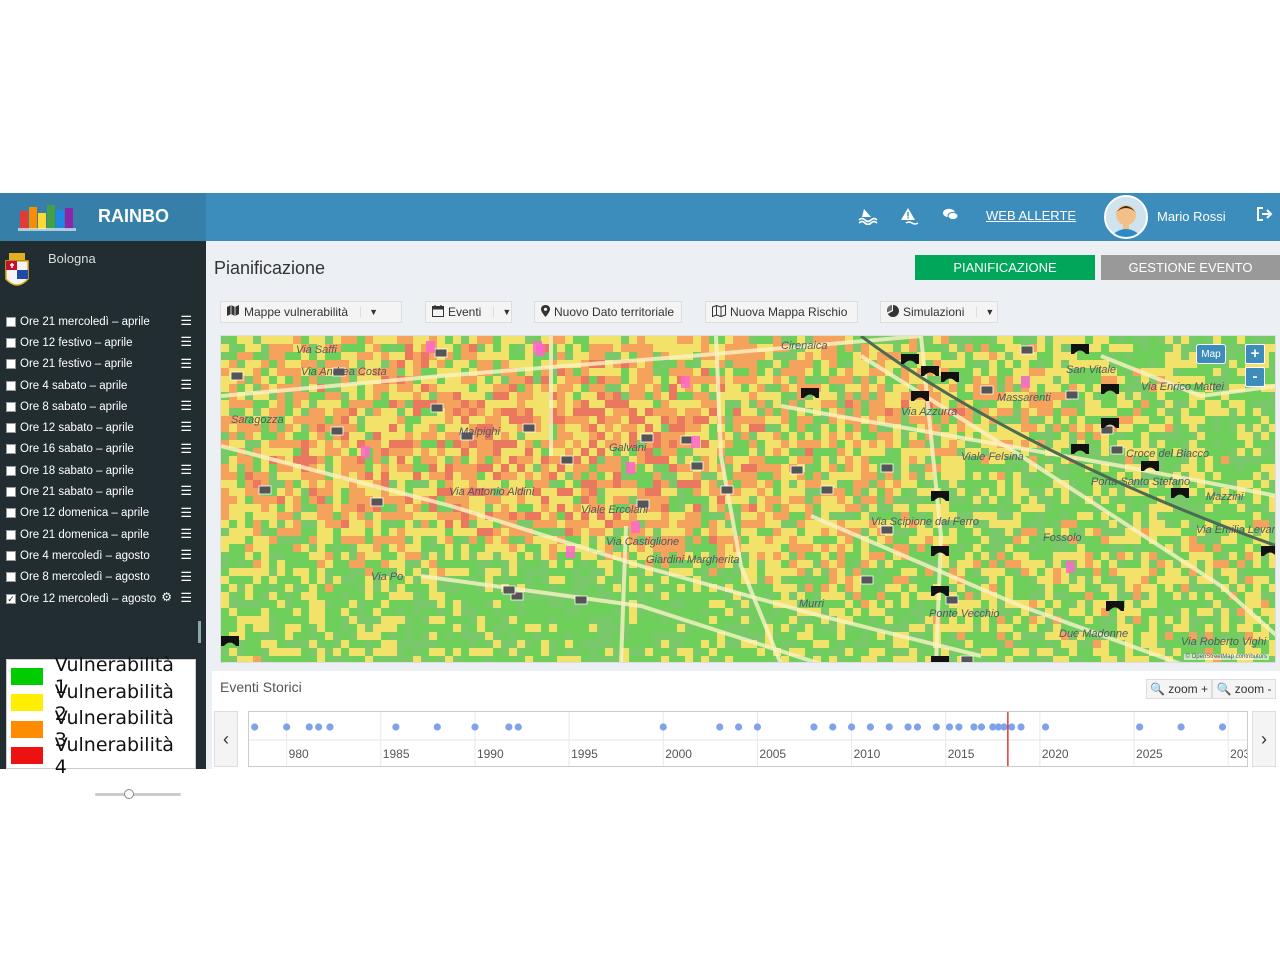 This screenshot has width=1280, height=960. Describe the element at coordinates (311, 312) in the screenshot. I see `mappe-vulnerabilita-dropdown: Mappe vulnerabilità ▼` at that location.